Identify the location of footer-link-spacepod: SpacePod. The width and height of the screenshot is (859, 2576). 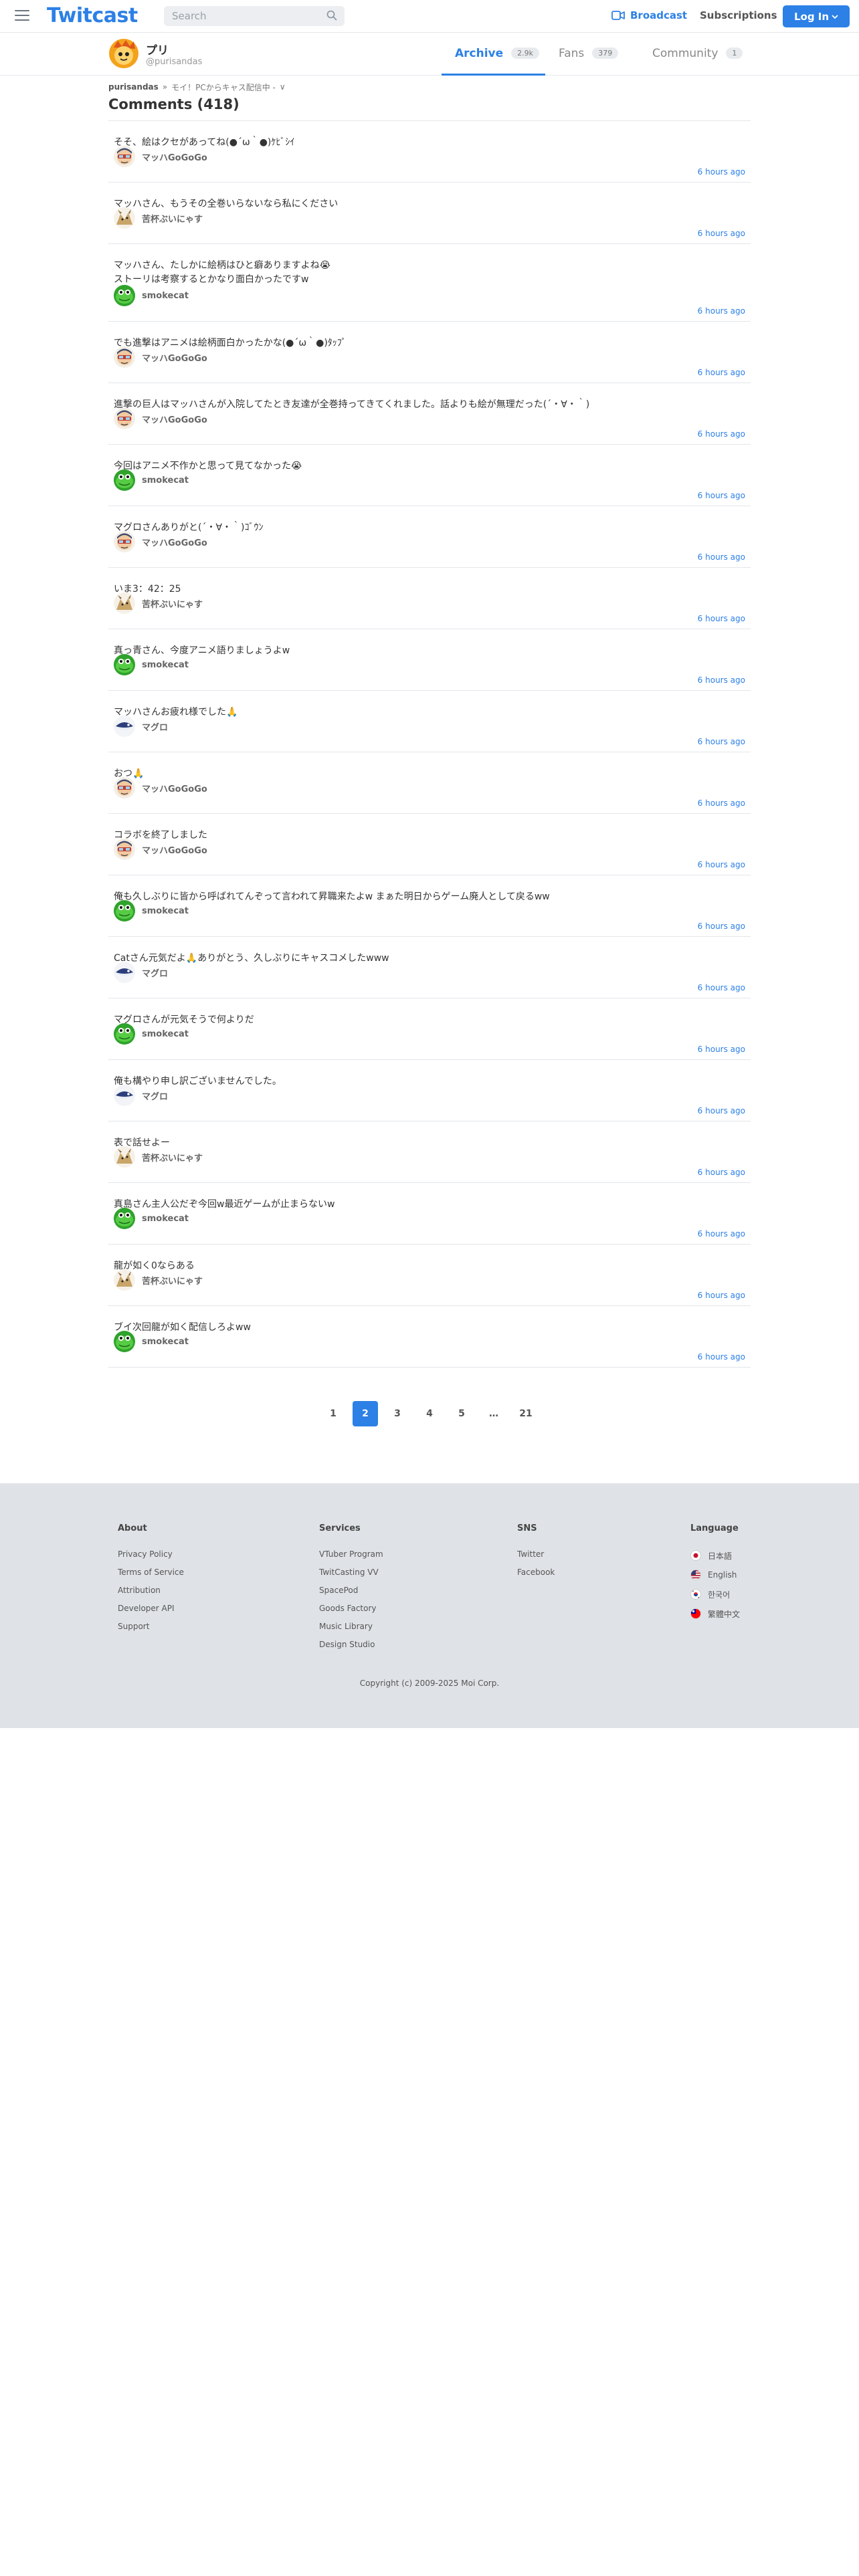
(351, 1591).